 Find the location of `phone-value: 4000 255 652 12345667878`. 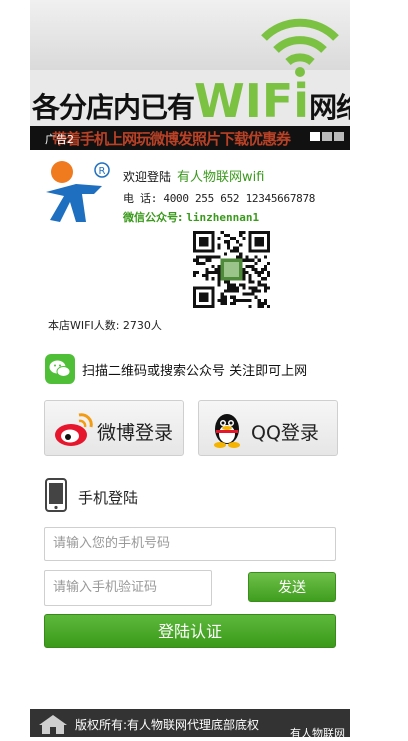

phone-value: 4000 255 652 12345667878 is located at coordinates (239, 198).